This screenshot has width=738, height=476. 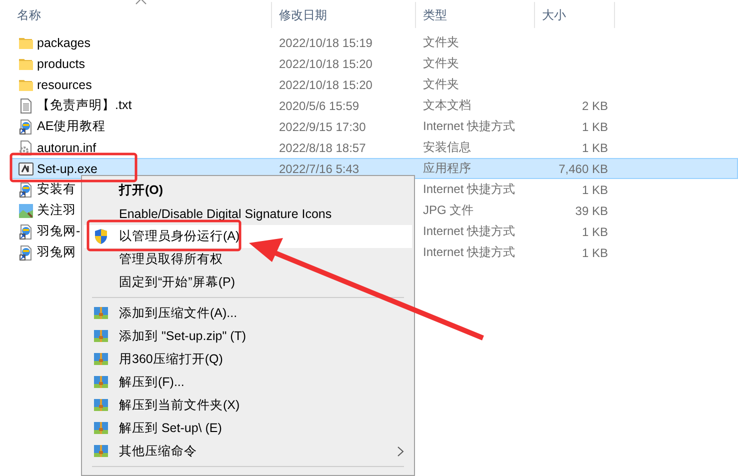 What do you see at coordinates (58, 231) in the screenshot?
I see `file-name: 羽兔网-` at bounding box center [58, 231].